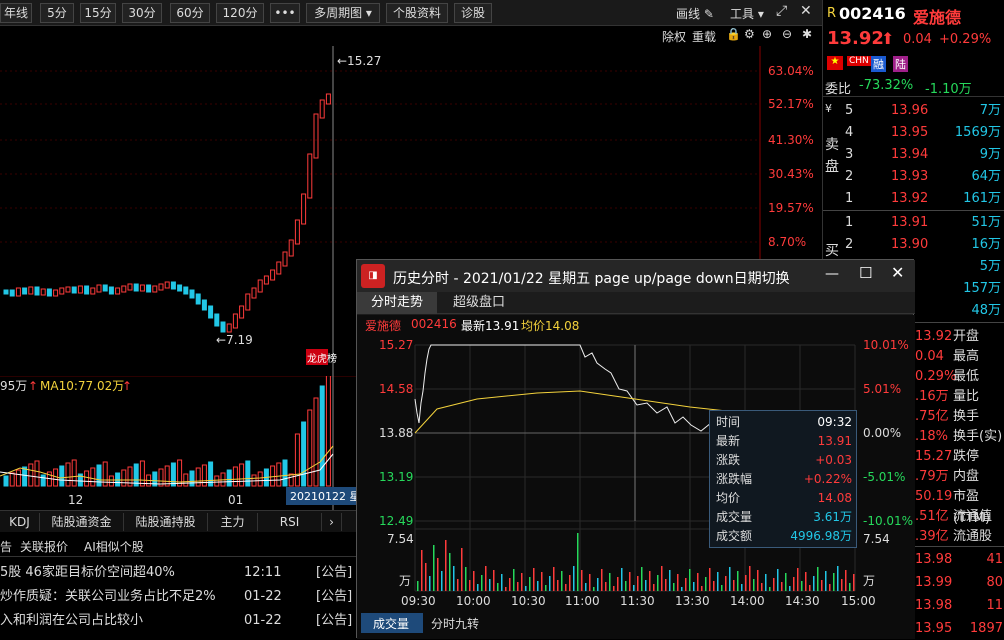  I want to click on stat-value: 0.04, so click(929, 356).